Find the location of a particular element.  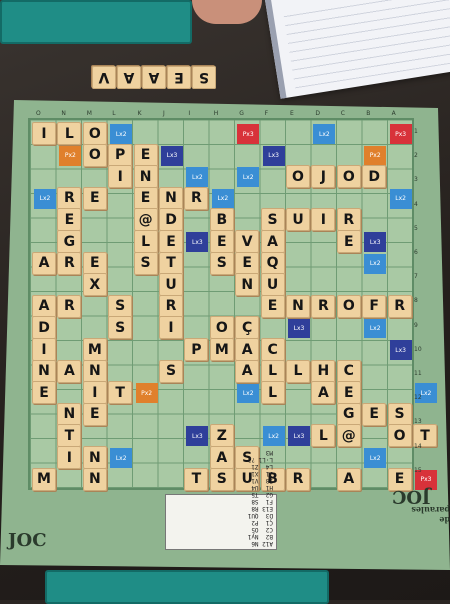

letter-tile: B is located at coordinates (221, 220).